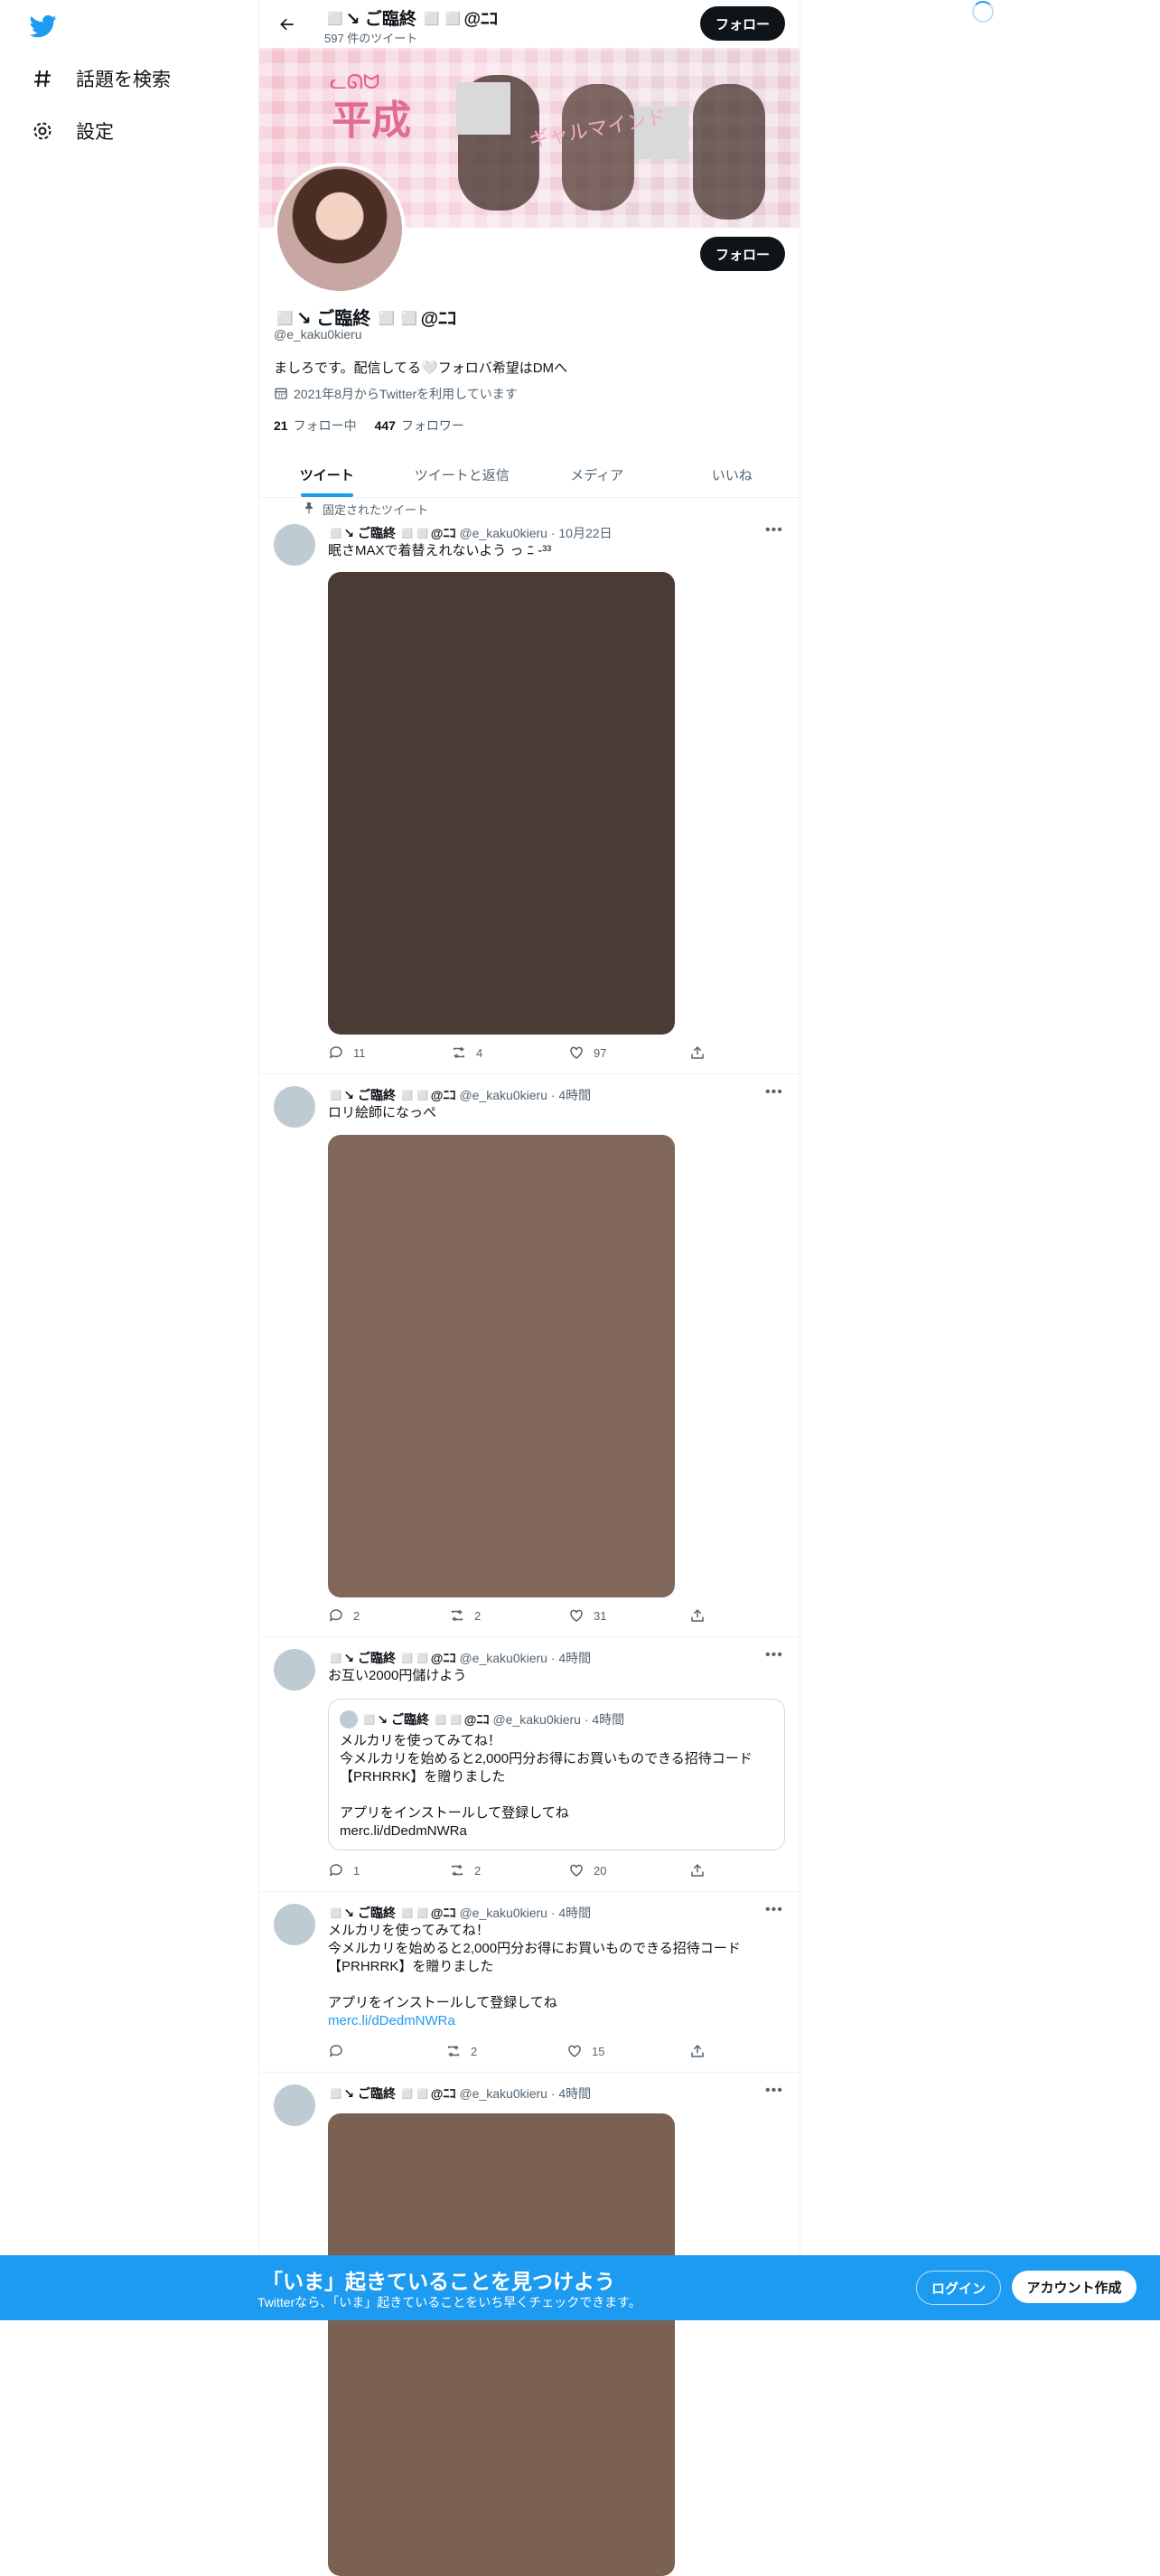  Describe the element at coordinates (382, 1112) in the screenshot. I see `tweet-text: ロリ絵師になっぺ` at that location.